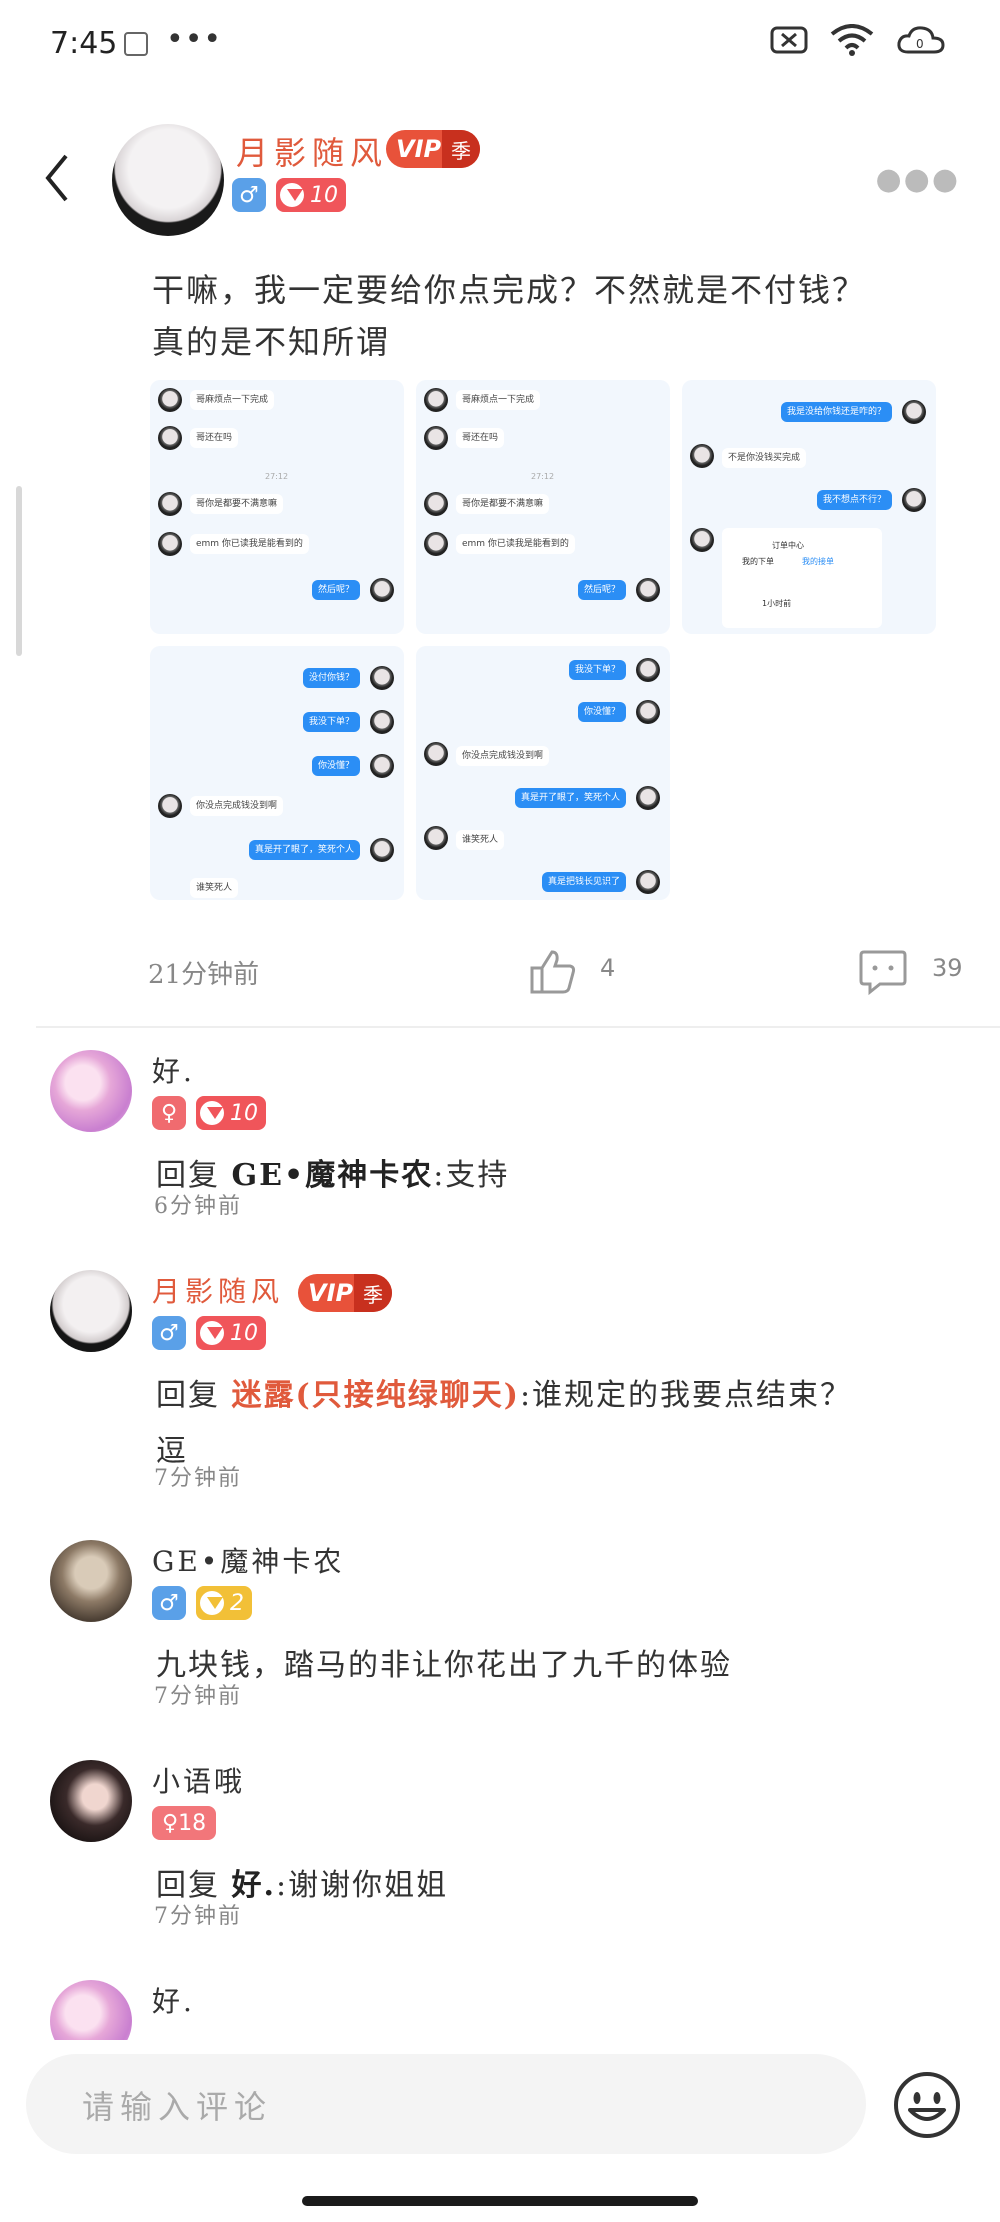 This screenshot has width=1000, height=2222. Describe the element at coordinates (331, 1293) in the screenshot. I see `vip-label: VIP` at that location.